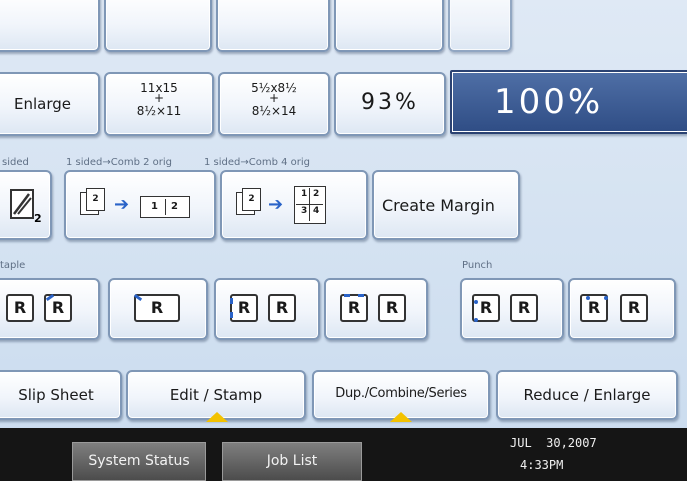 The width and height of the screenshot is (687, 481). What do you see at coordinates (310, 205) in the screenshot?
I see `combine-4-result-icon: 12 34` at bounding box center [310, 205].